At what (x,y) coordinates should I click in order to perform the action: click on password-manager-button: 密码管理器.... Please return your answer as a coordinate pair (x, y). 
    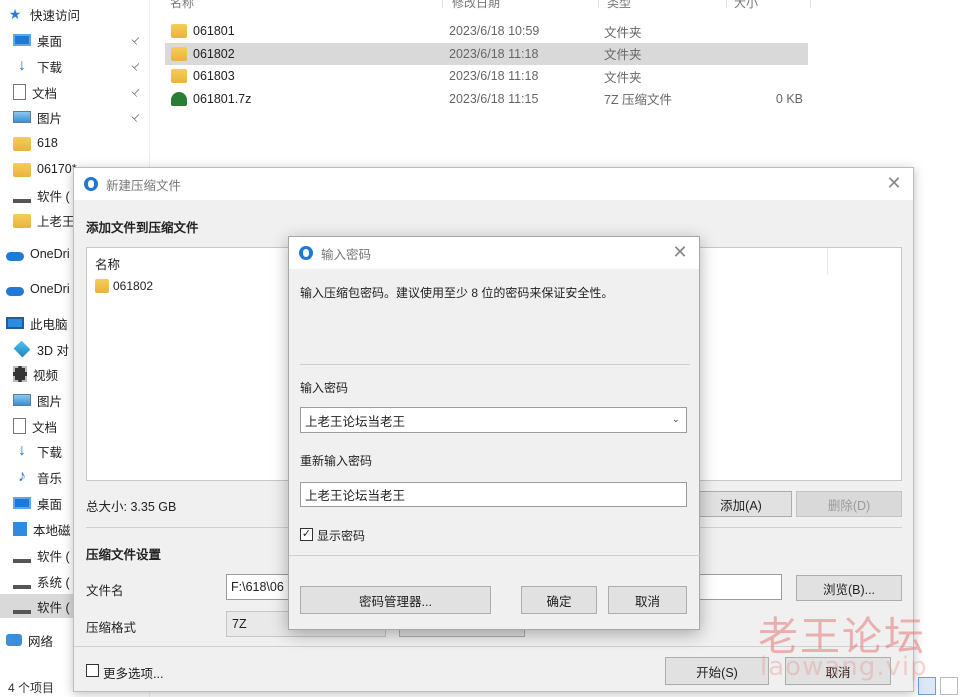
    Looking at the image, I should click on (395, 600).